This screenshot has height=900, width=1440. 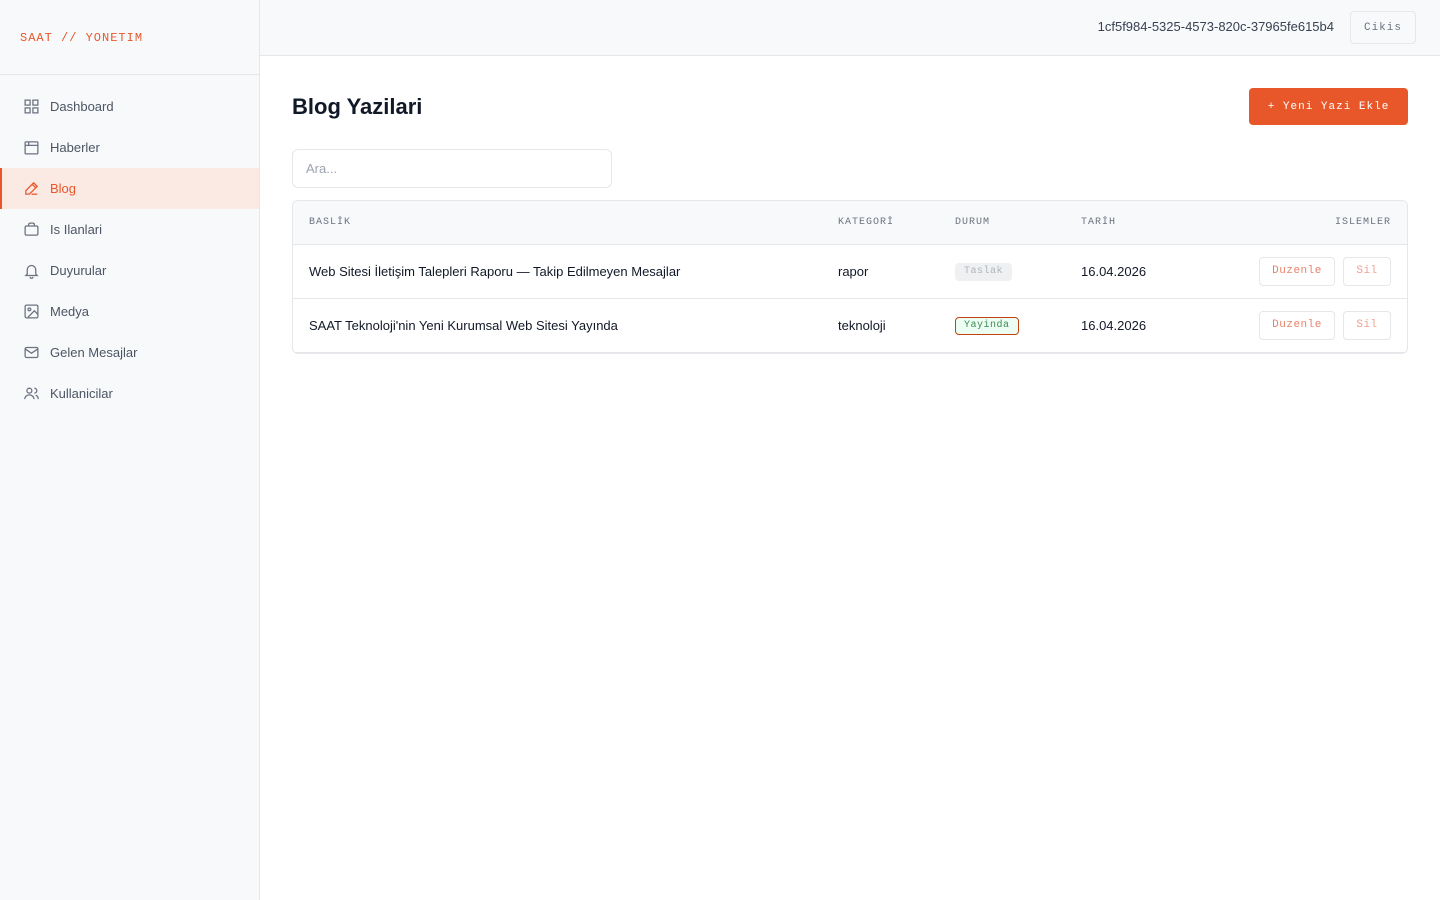 I want to click on sidebar-item-label: Kullanicilar, so click(x=81, y=393).